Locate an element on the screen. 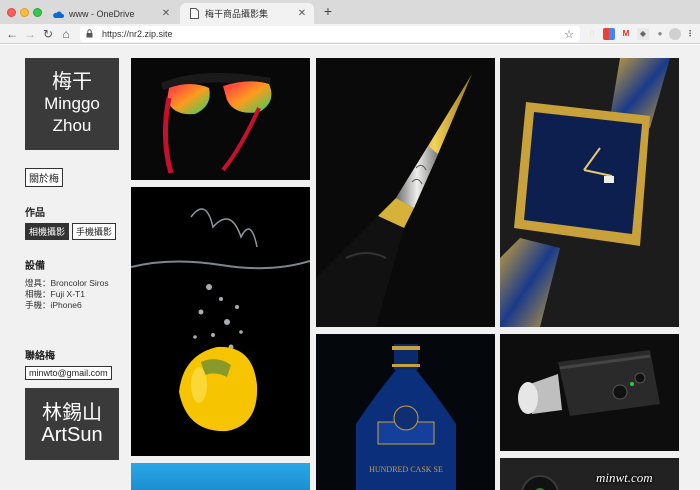 This screenshot has height=490, width=700. lock-icon is located at coordinates (91, 34).